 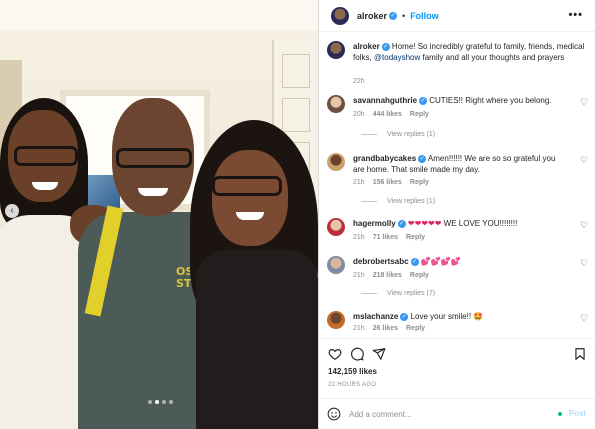 What do you see at coordinates (359, 81) in the screenshot?
I see `caption-time: 22h` at bounding box center [359, 81].